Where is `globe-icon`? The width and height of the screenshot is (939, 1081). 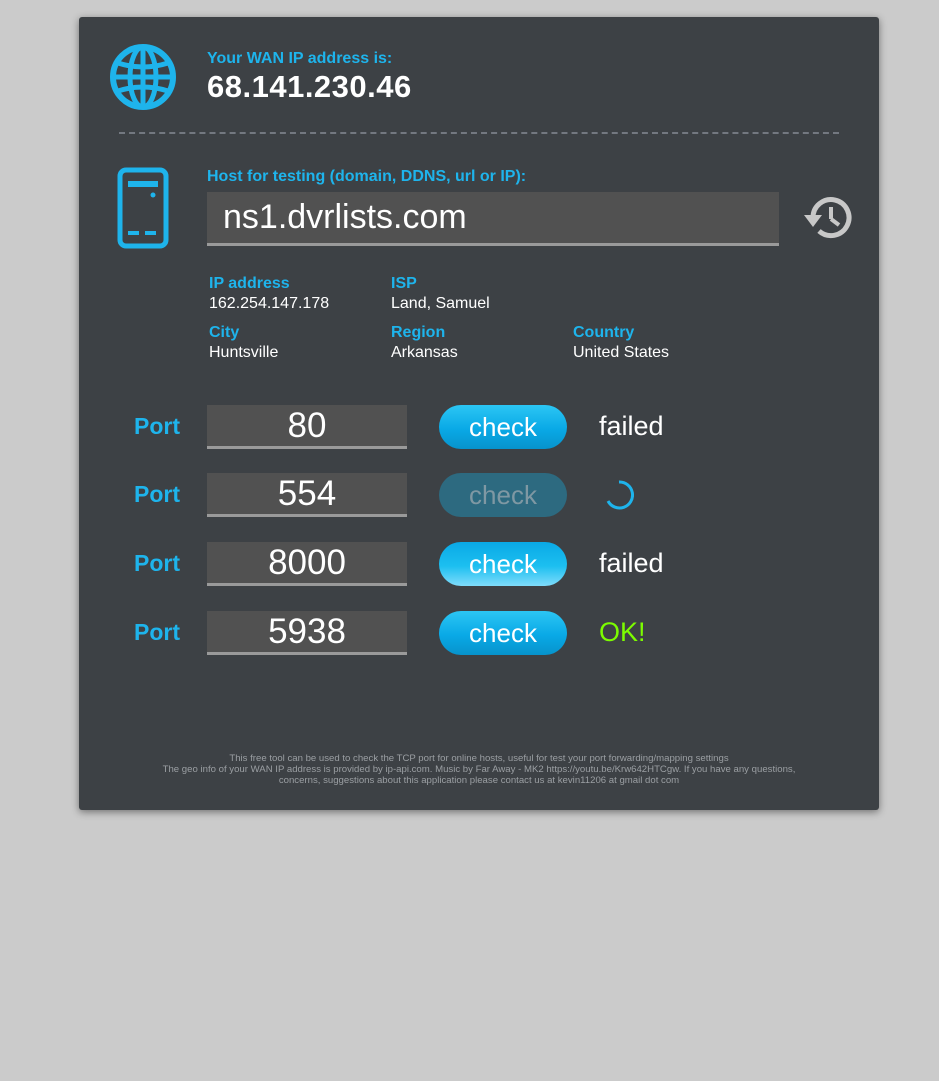 globe-icon is located at coordinates (143, 77).